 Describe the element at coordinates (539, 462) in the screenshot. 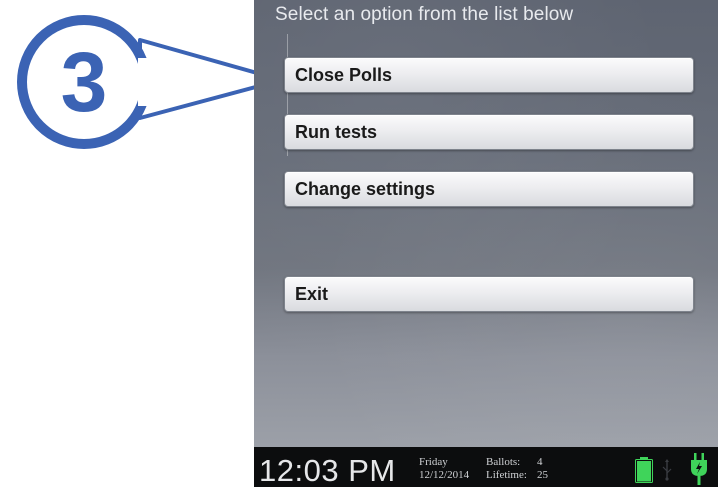

I see `ballots-count: 4` at that location.